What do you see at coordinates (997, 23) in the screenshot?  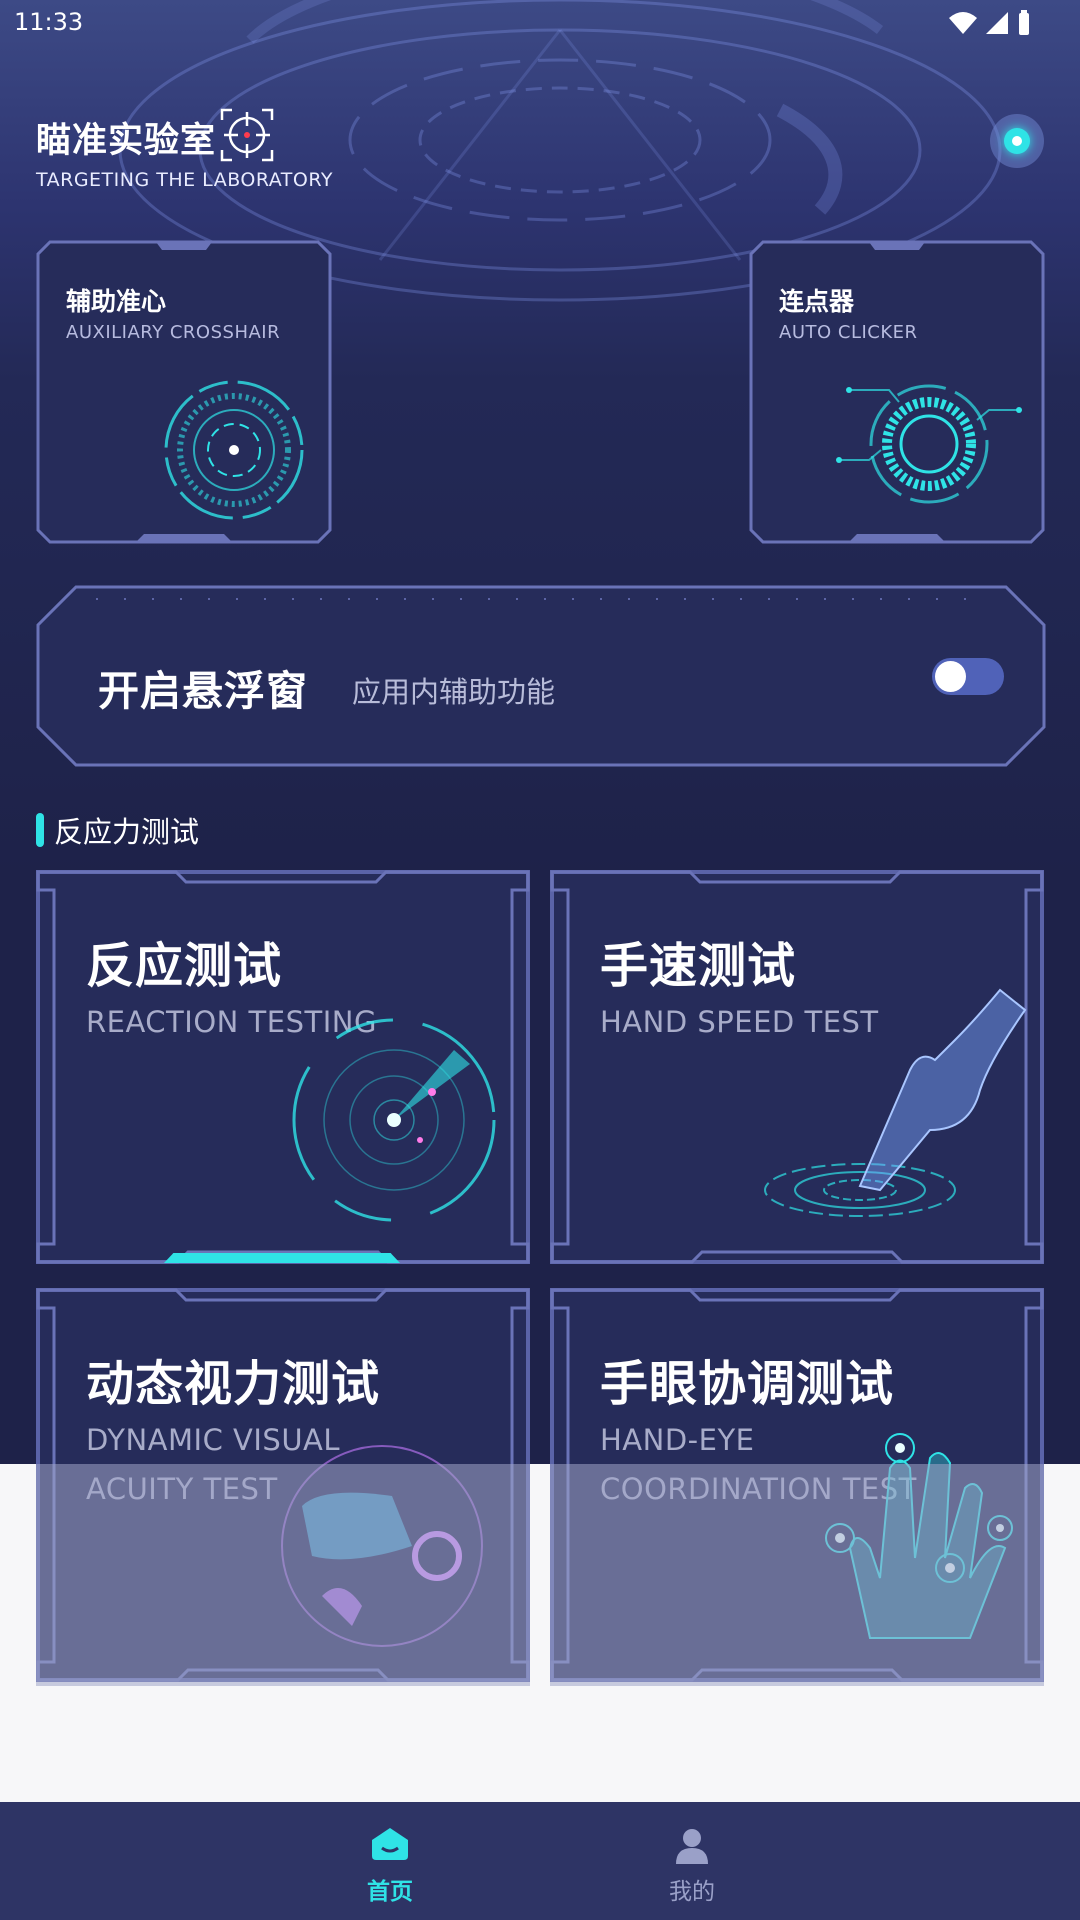 I see `signal-icon` at bounding box center [997, 23].